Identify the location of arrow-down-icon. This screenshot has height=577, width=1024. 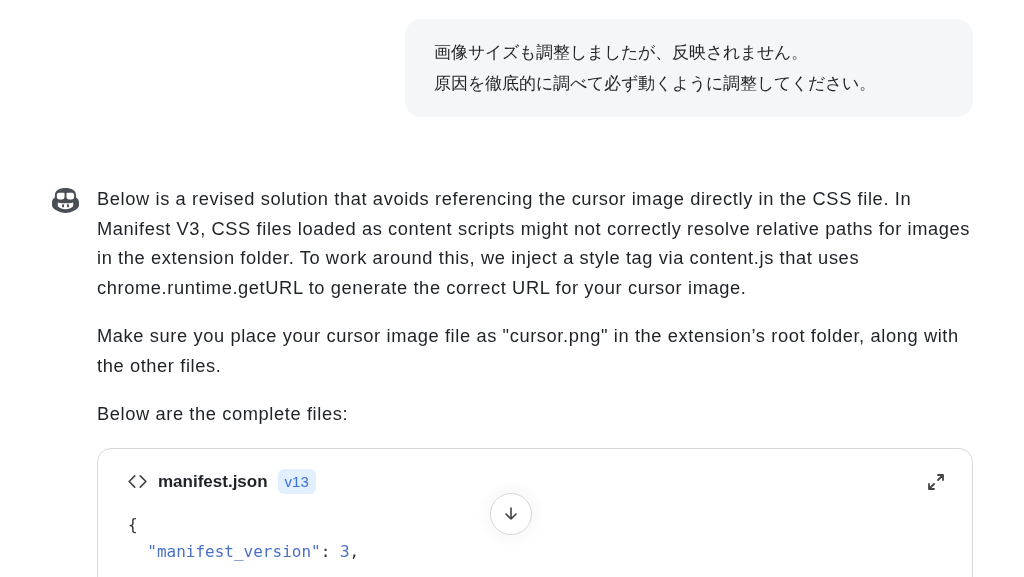
(511, 513).